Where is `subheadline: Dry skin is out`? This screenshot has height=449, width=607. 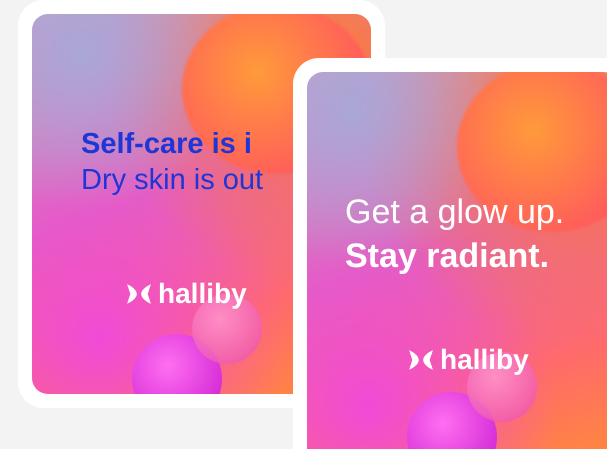 subheadline: Dry skin is out is located at coordinates (172, 180).